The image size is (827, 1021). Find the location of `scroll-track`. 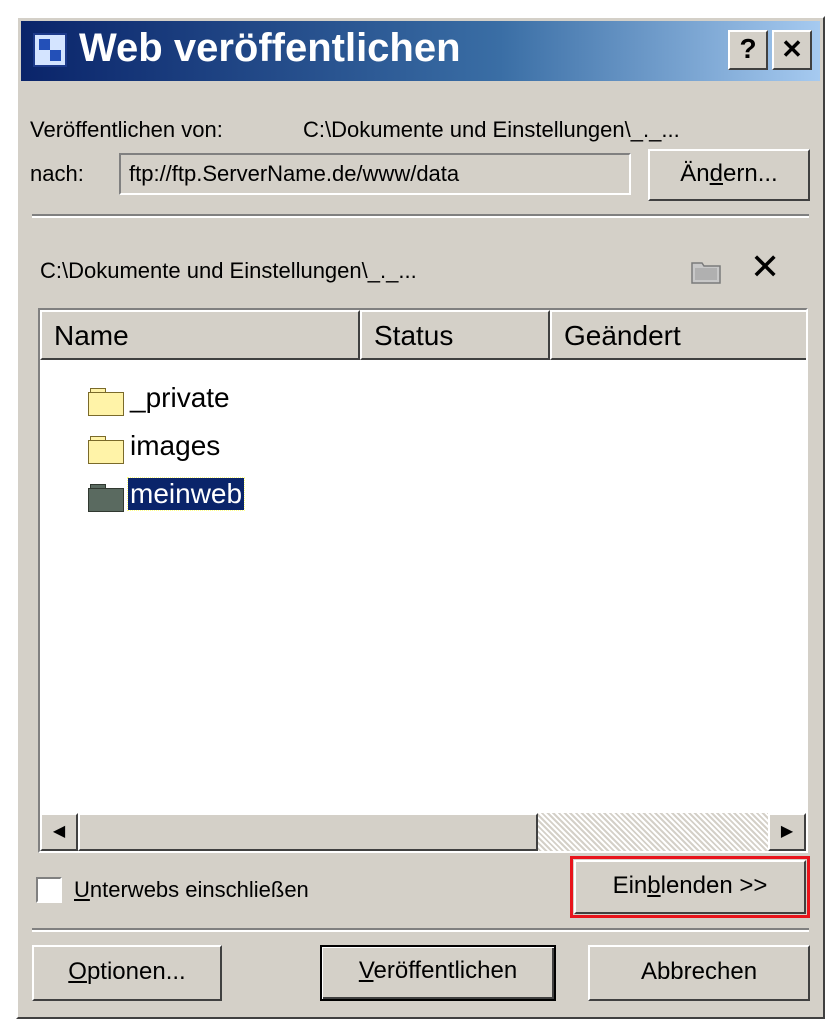

scroll-track is located at coordinates (423, 832).